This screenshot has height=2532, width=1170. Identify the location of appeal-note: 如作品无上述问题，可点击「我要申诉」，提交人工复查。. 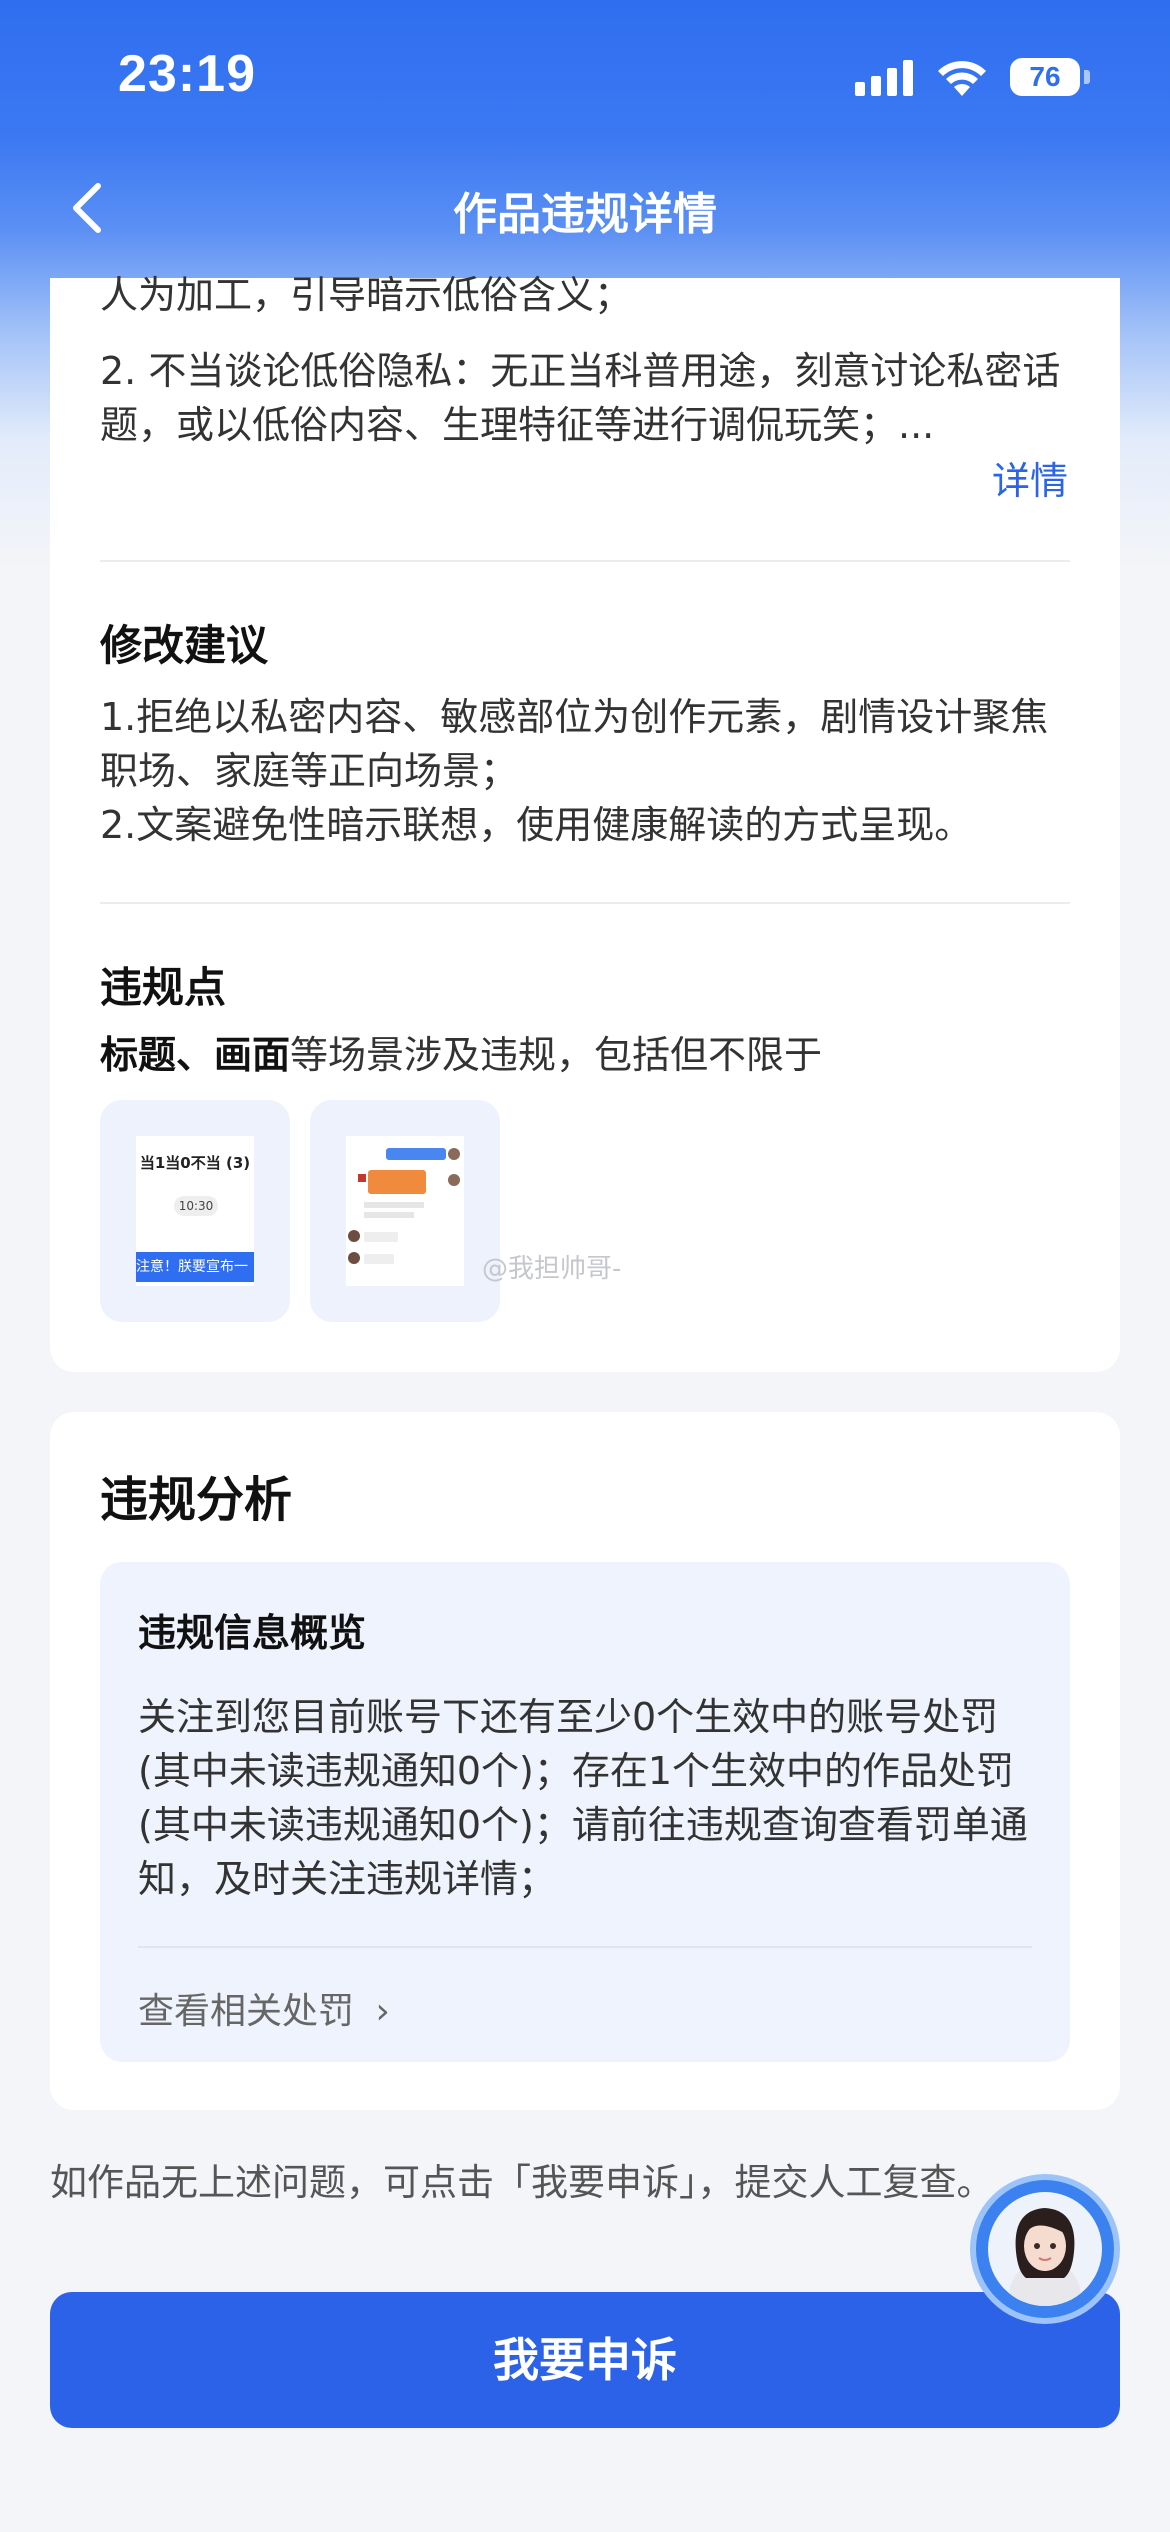
(522, 2182).